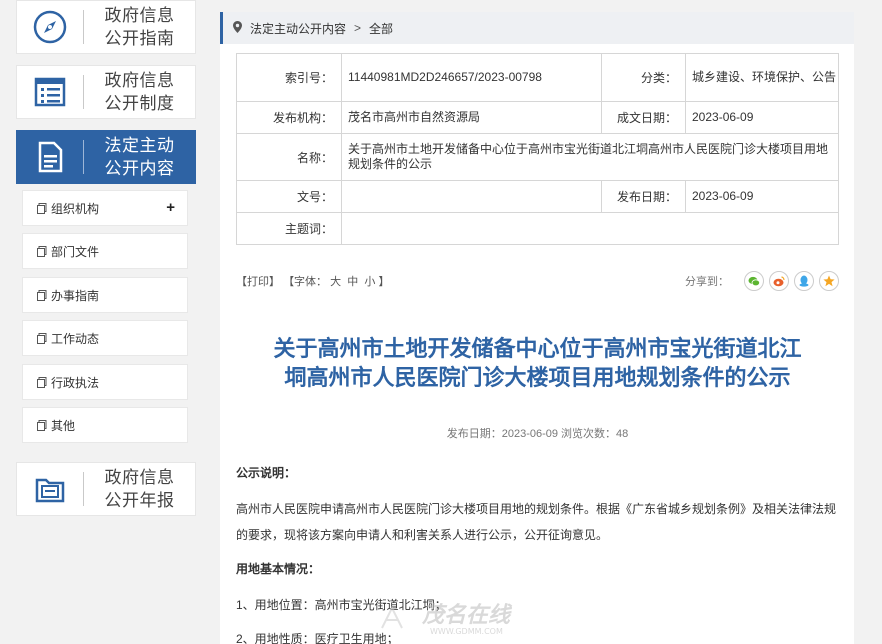 The width and height of the screenshot is (882, 644). What do you see at coordinates (105, 295) in the screenshot?
I see `sub-nav-item-service-guide: 办事指南` at bounding box center [105, 295].